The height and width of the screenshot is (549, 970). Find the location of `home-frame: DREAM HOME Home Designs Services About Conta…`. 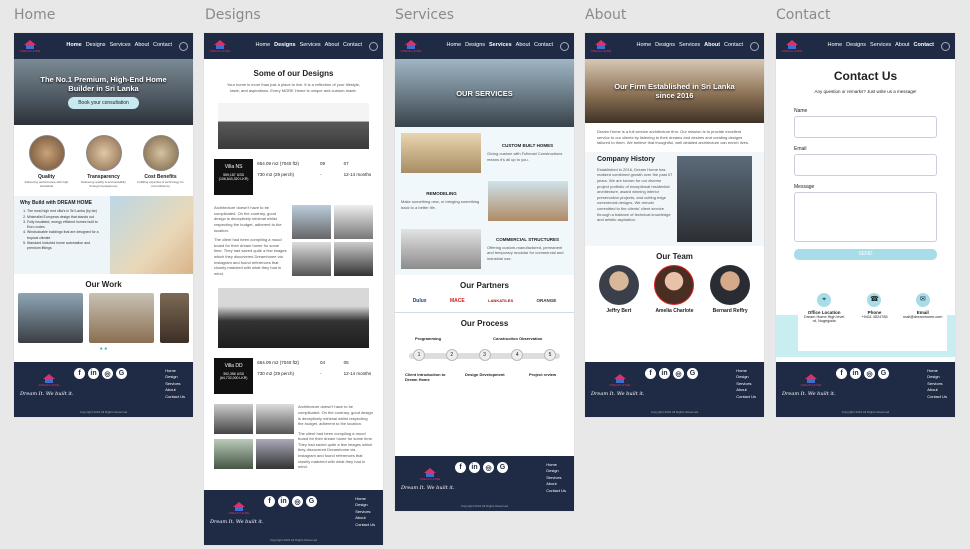

home-frame: DREAM HOME Home Designs Services About Conta… is located at coordinates (103, 225).